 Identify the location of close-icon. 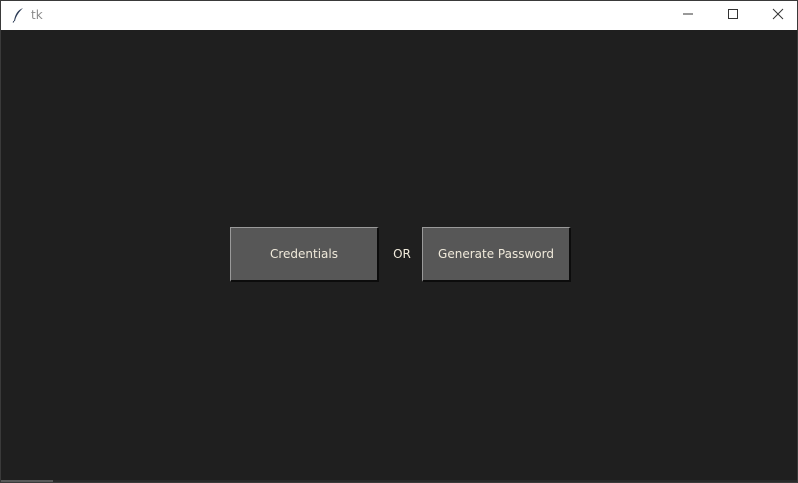
(778, 16).